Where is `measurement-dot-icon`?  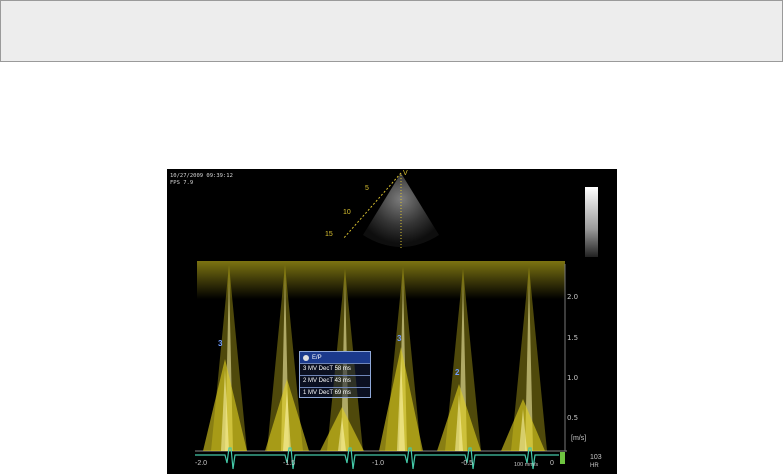
measurement-dot-icon is located at coordinates (306, 357).